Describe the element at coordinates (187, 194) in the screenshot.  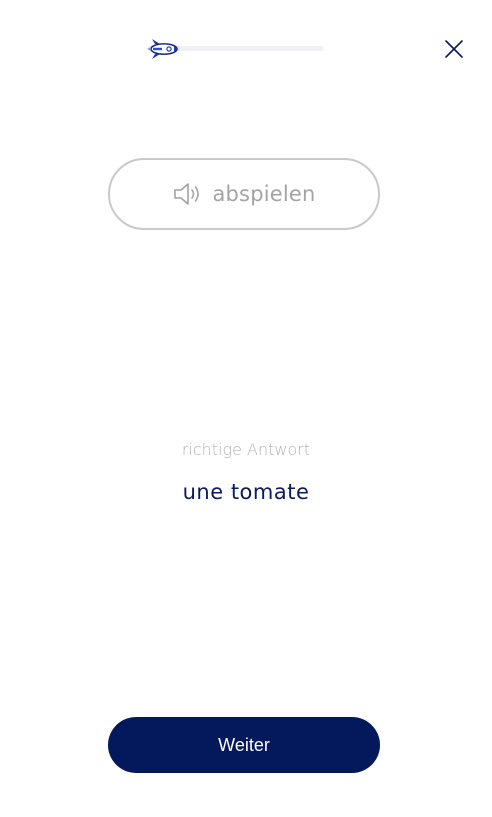
I see `speaker-icon` at that location.